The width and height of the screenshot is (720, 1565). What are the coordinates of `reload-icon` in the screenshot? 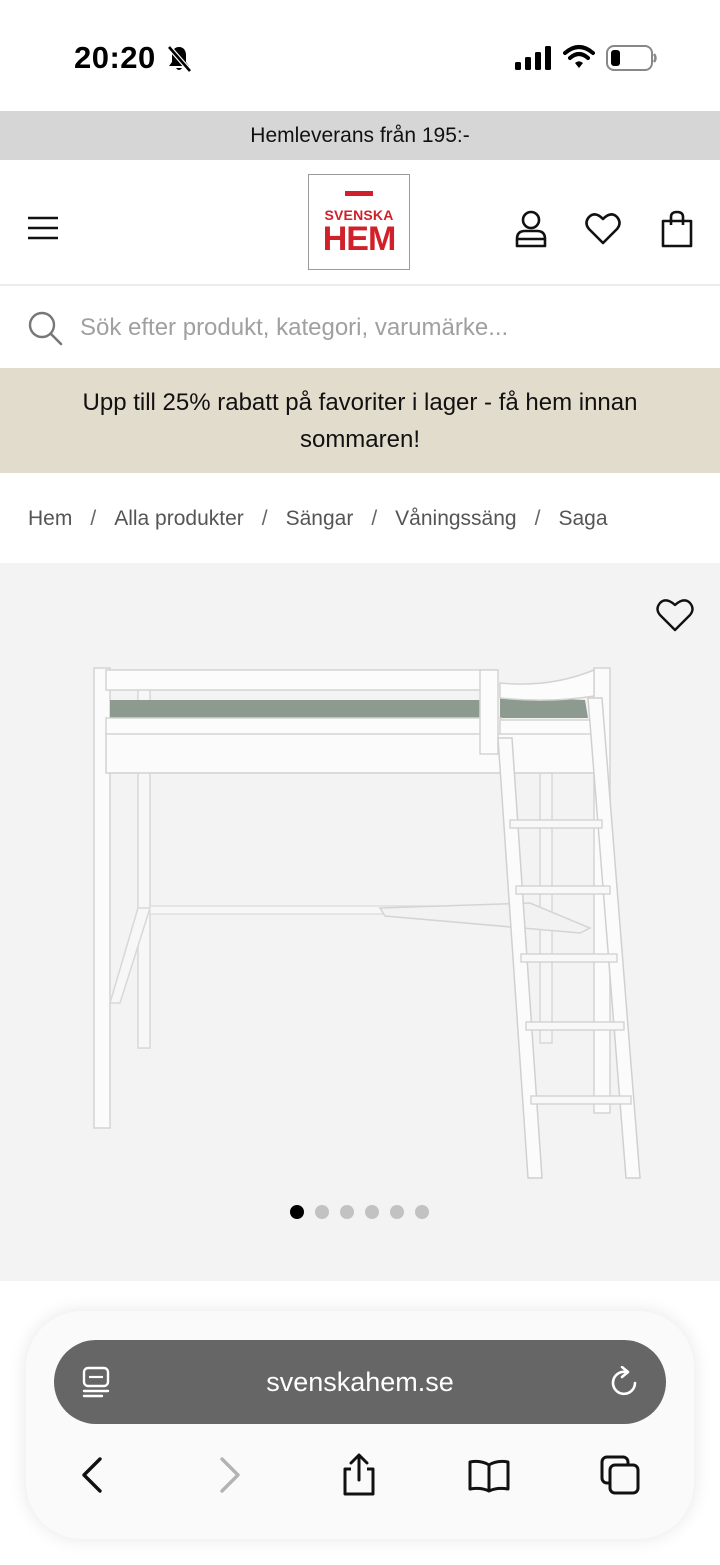 It's located at (625, 1382).